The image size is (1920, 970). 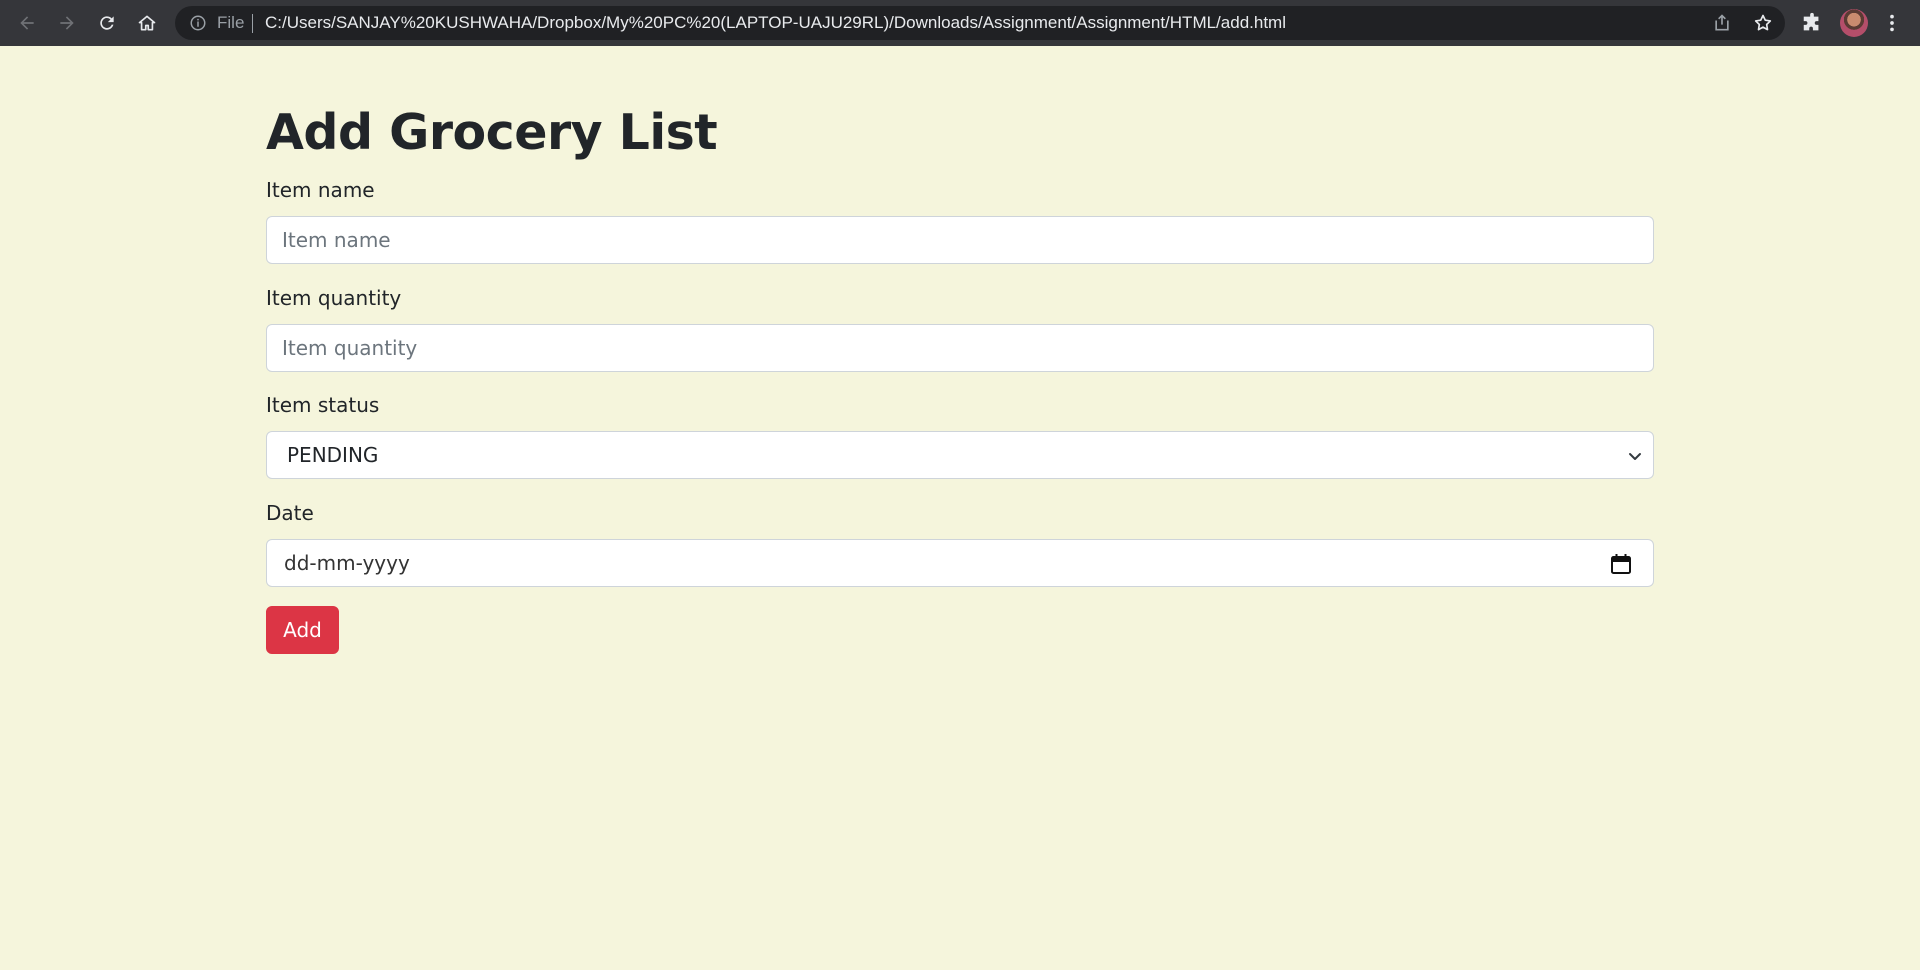 What do you see at coordinates (231, 22) in the screenshot?
I see `scheme-label: File` at bounding box center [231, 22].